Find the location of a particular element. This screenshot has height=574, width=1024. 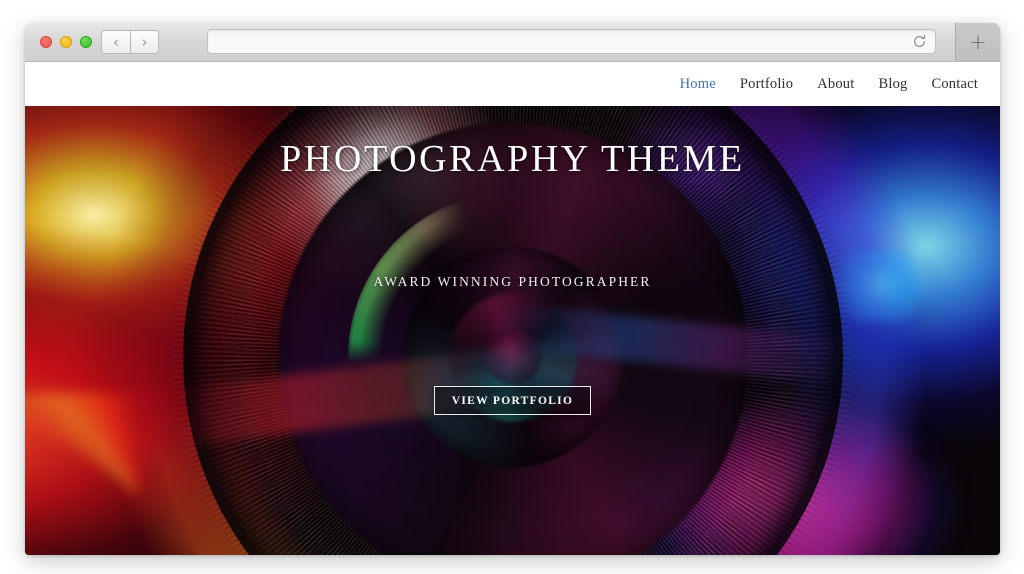

nav-item-about: About is located at coordinates (835, 84).